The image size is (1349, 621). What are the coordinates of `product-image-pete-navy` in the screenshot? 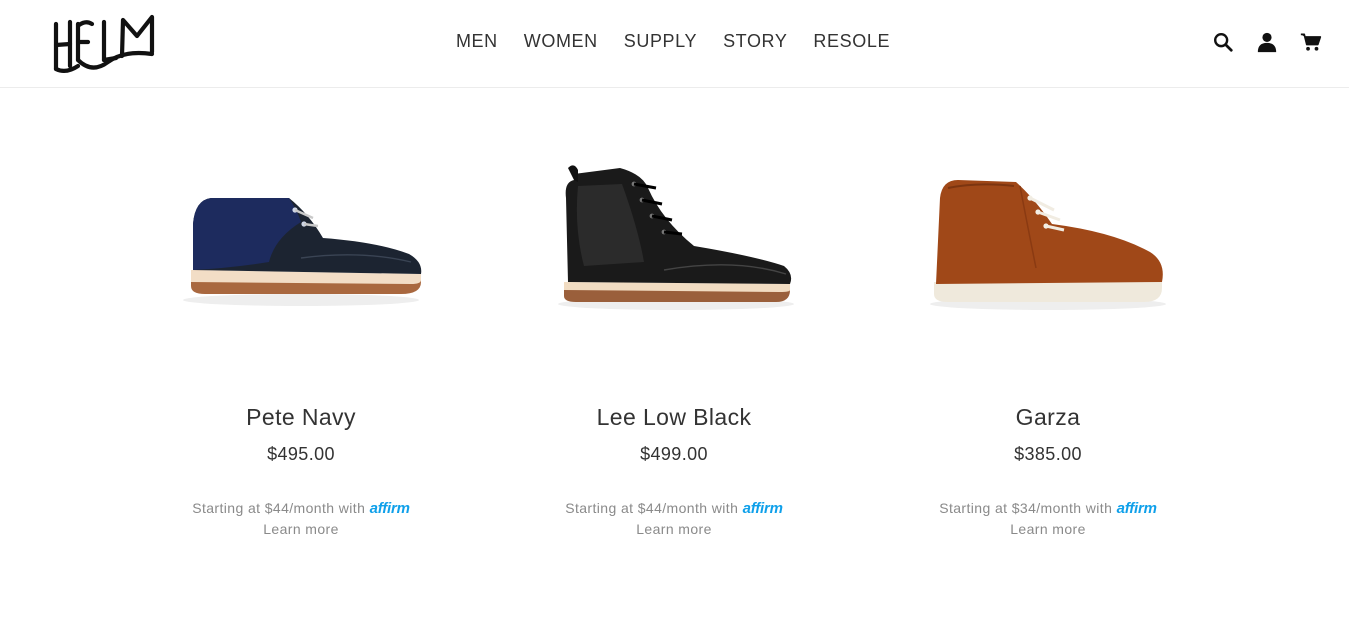 It's located at (301, 238).